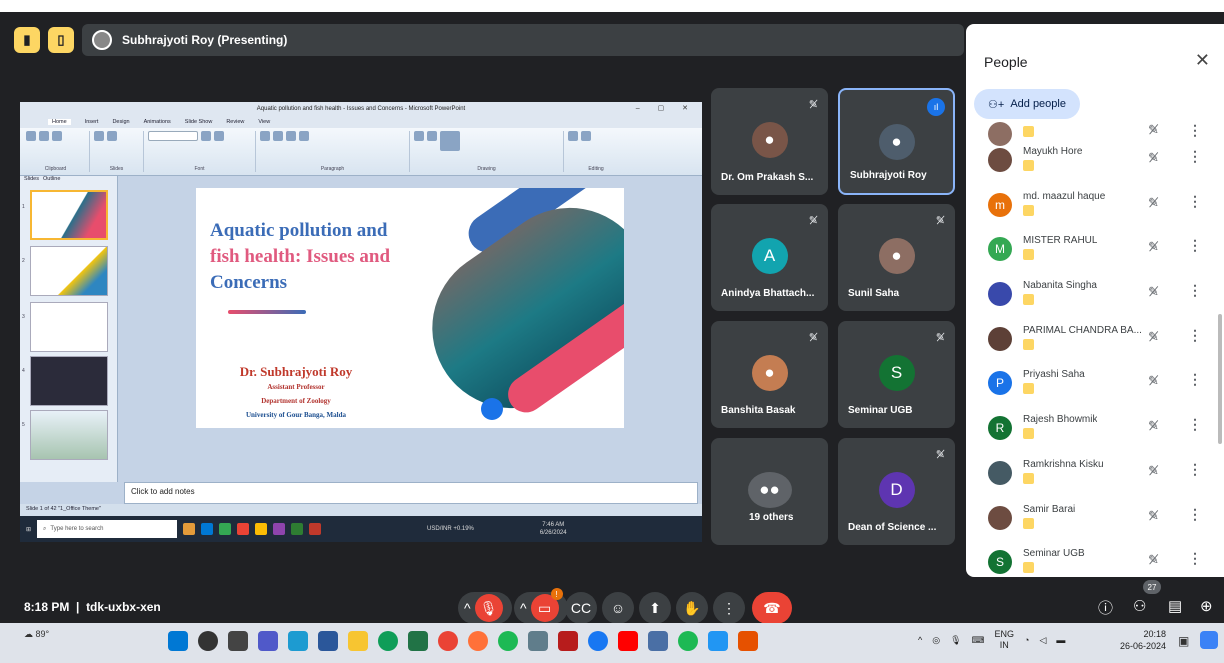 This screenshot has height=663, width=1224. Describe the element at coordinates (205, 40) in the screenshot. I see `presenting-label: Subhrajyoti Roy (Presenting)` at that location.